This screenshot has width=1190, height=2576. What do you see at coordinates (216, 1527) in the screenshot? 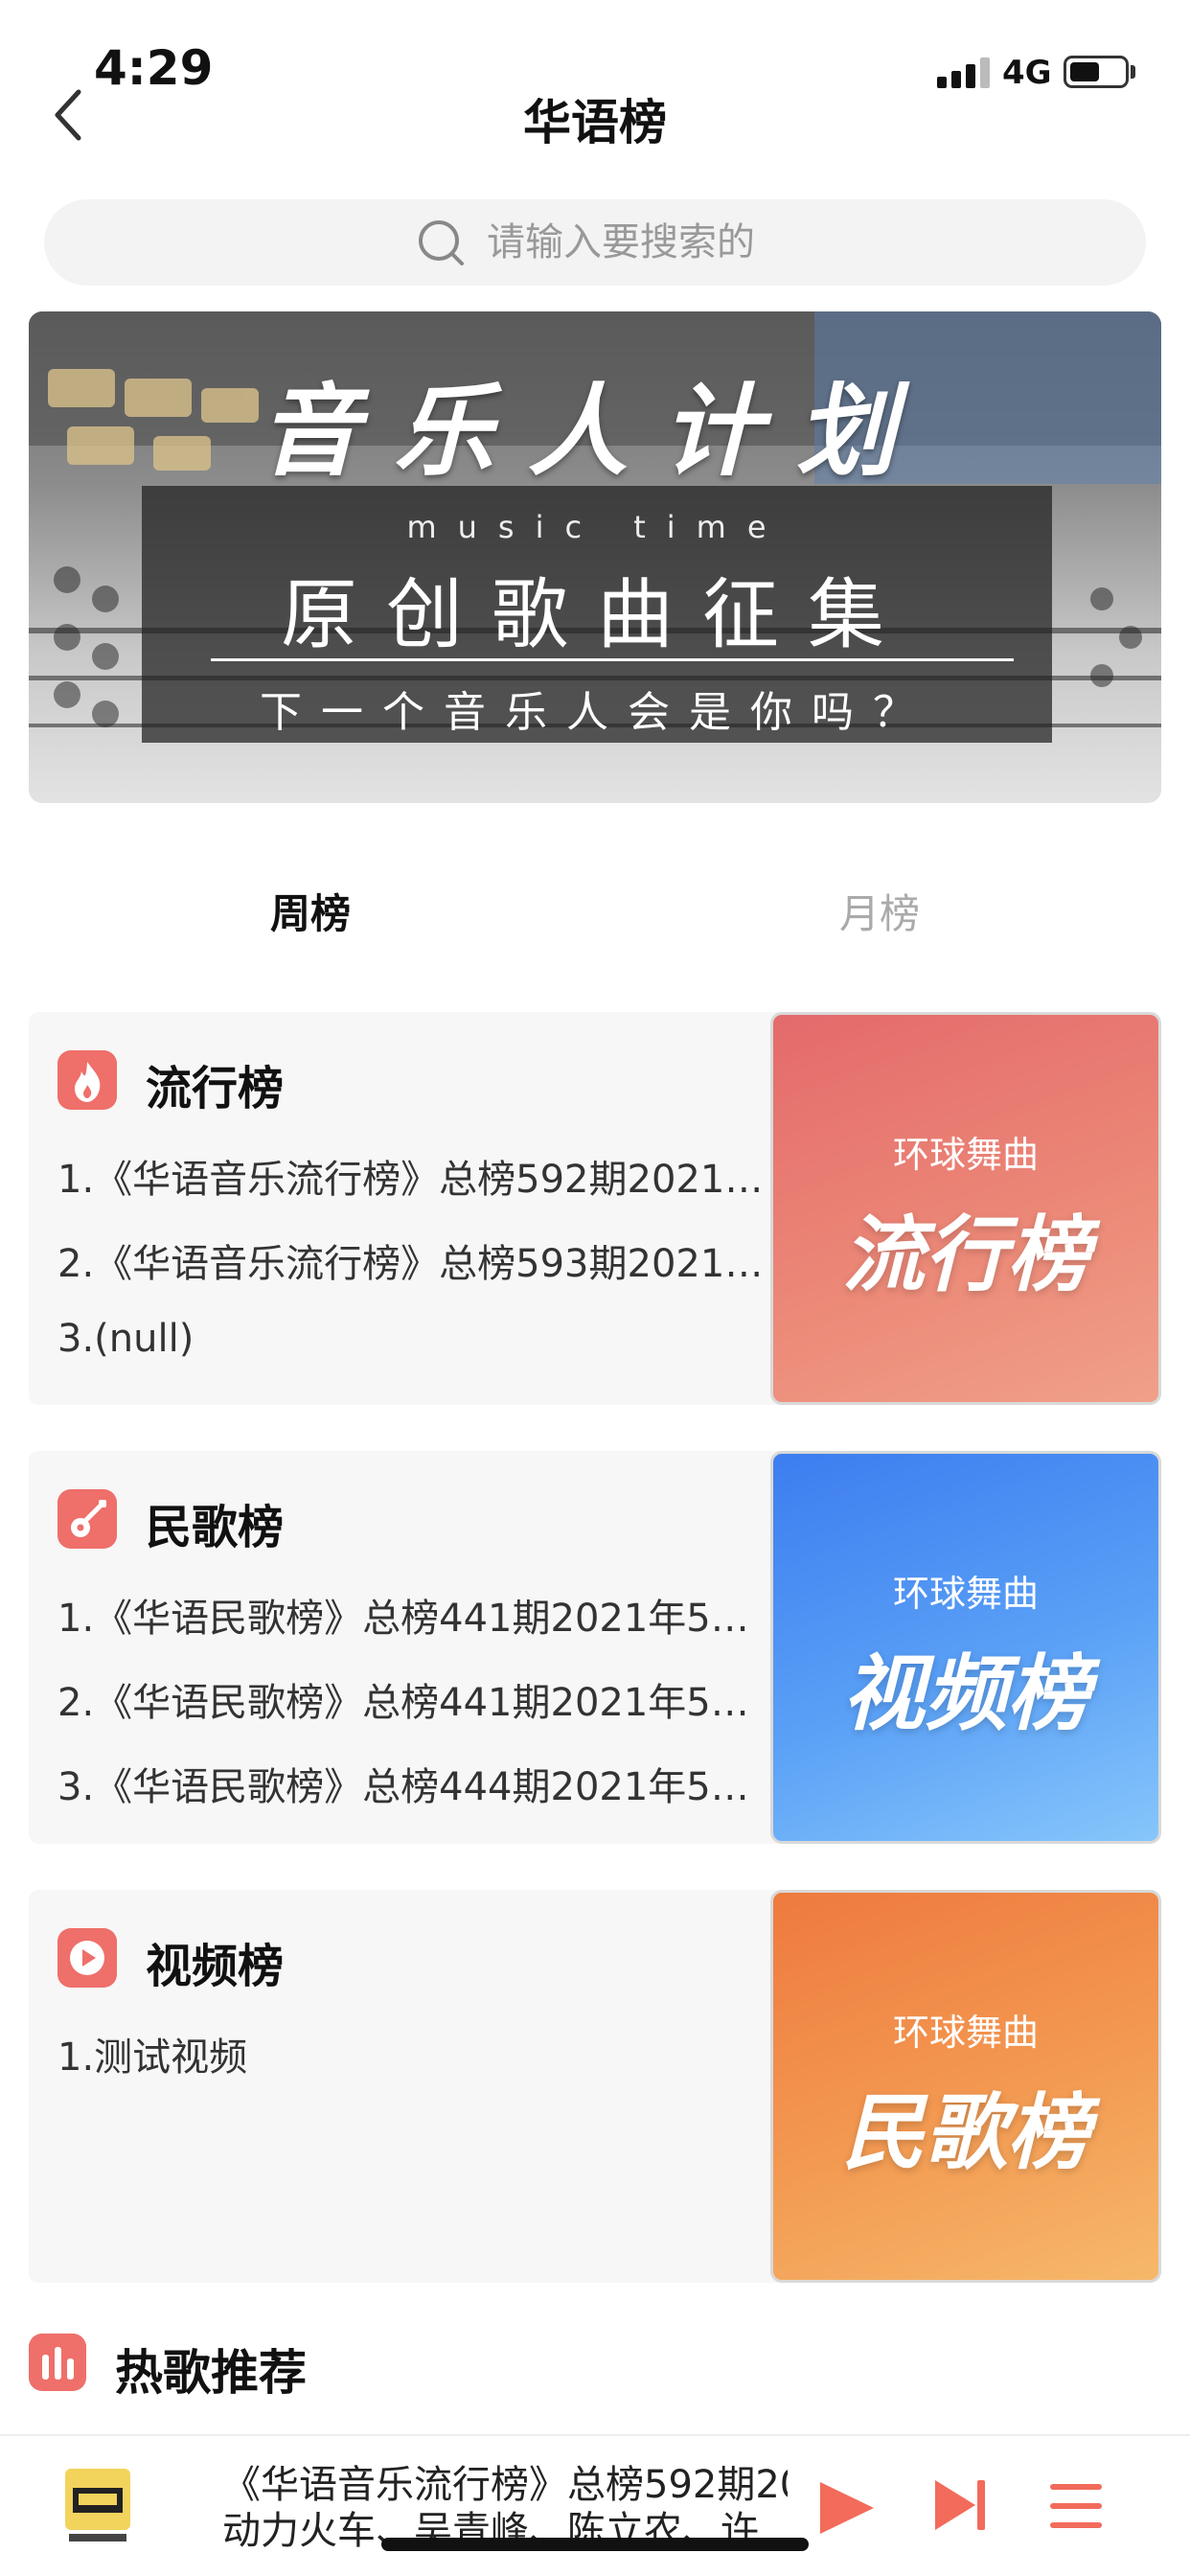
I see `chart-title: 民歌榜` at bounding box center [216, 1527].